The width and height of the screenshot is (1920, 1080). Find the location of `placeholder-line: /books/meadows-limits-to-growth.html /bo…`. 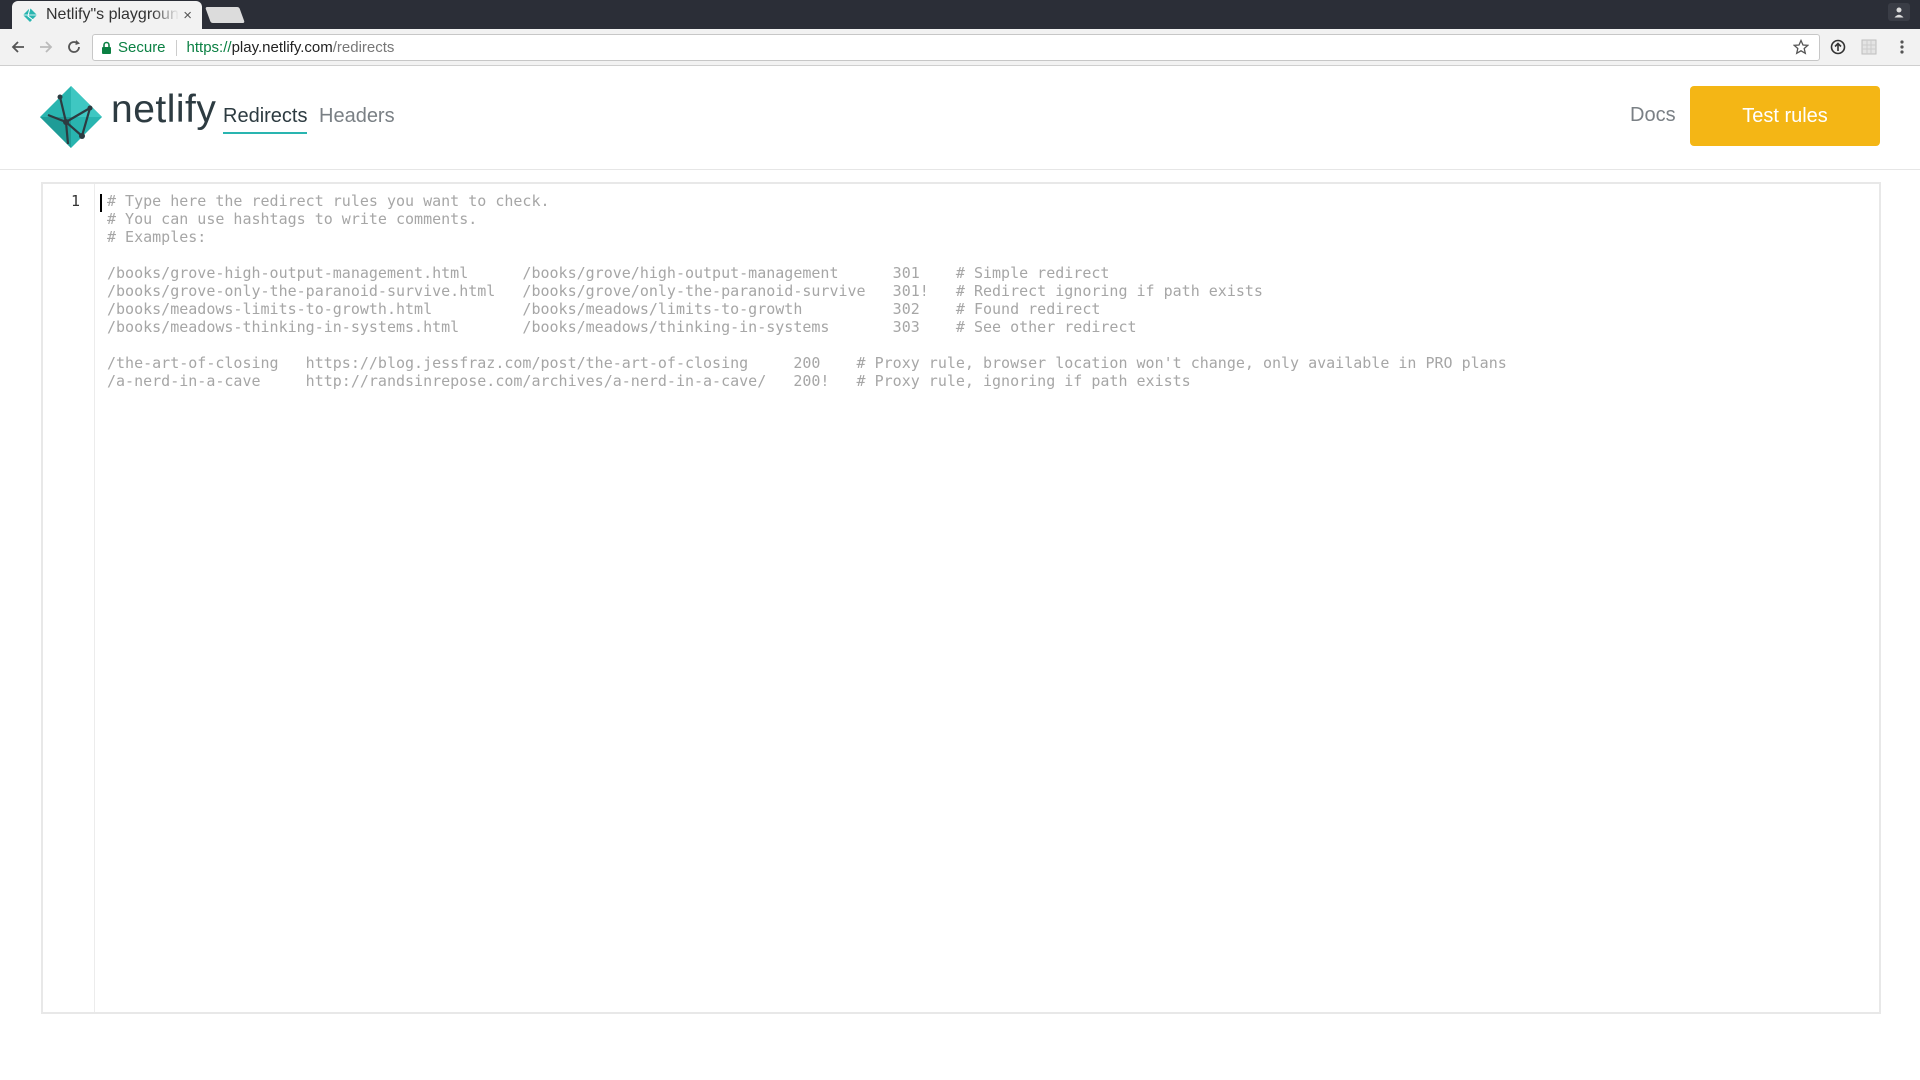

placeholder-line: /books/meadows-limits-to-growth.html /bo… is located at coordinates (604, 309).